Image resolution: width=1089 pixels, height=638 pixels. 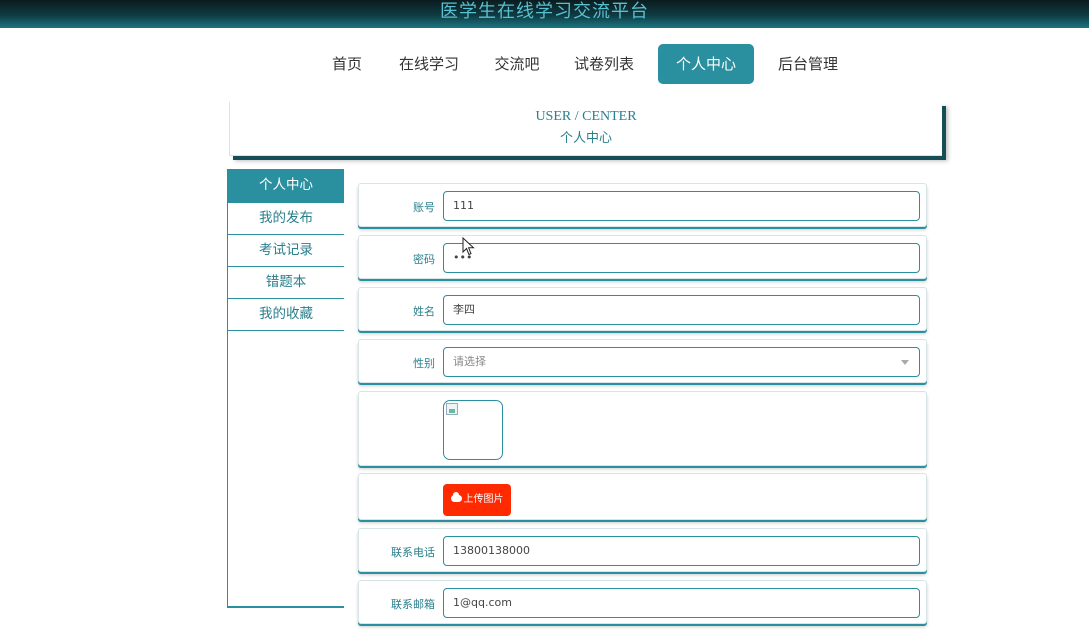 I want to click on phone-label: 联系电话, so click(x=413, y=552).